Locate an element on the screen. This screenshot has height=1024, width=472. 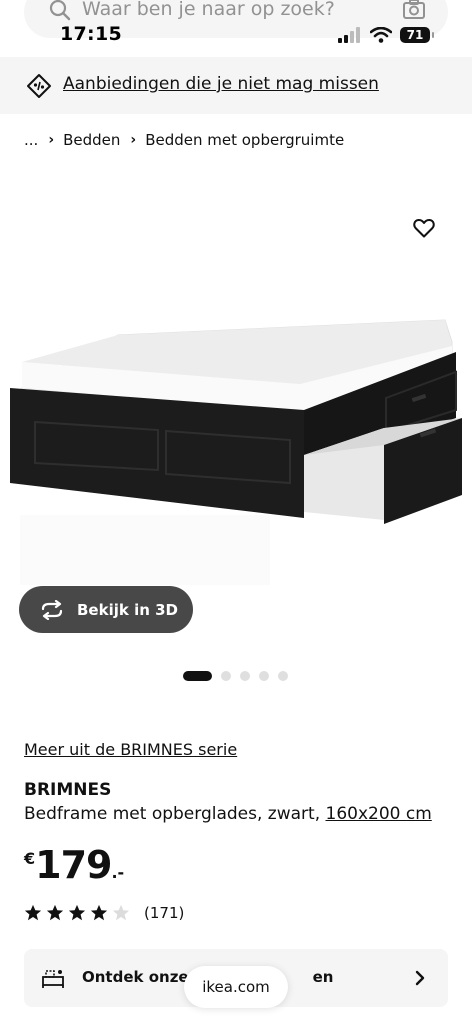
product-description-text: Bedframe met opberglades, zwart, is located at coordinates (175, 814).